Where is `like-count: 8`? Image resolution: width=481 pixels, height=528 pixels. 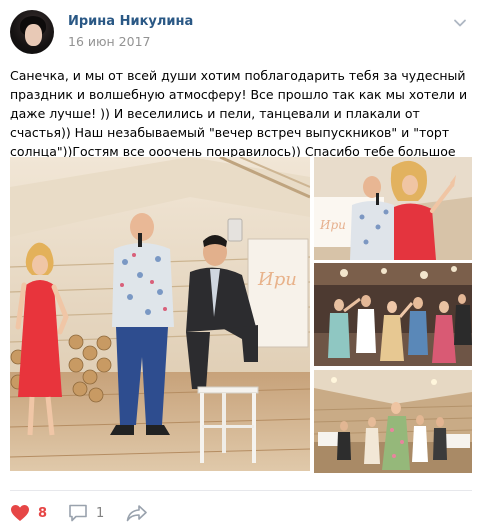 like-count: 8 is located at coordinates (43, 513).